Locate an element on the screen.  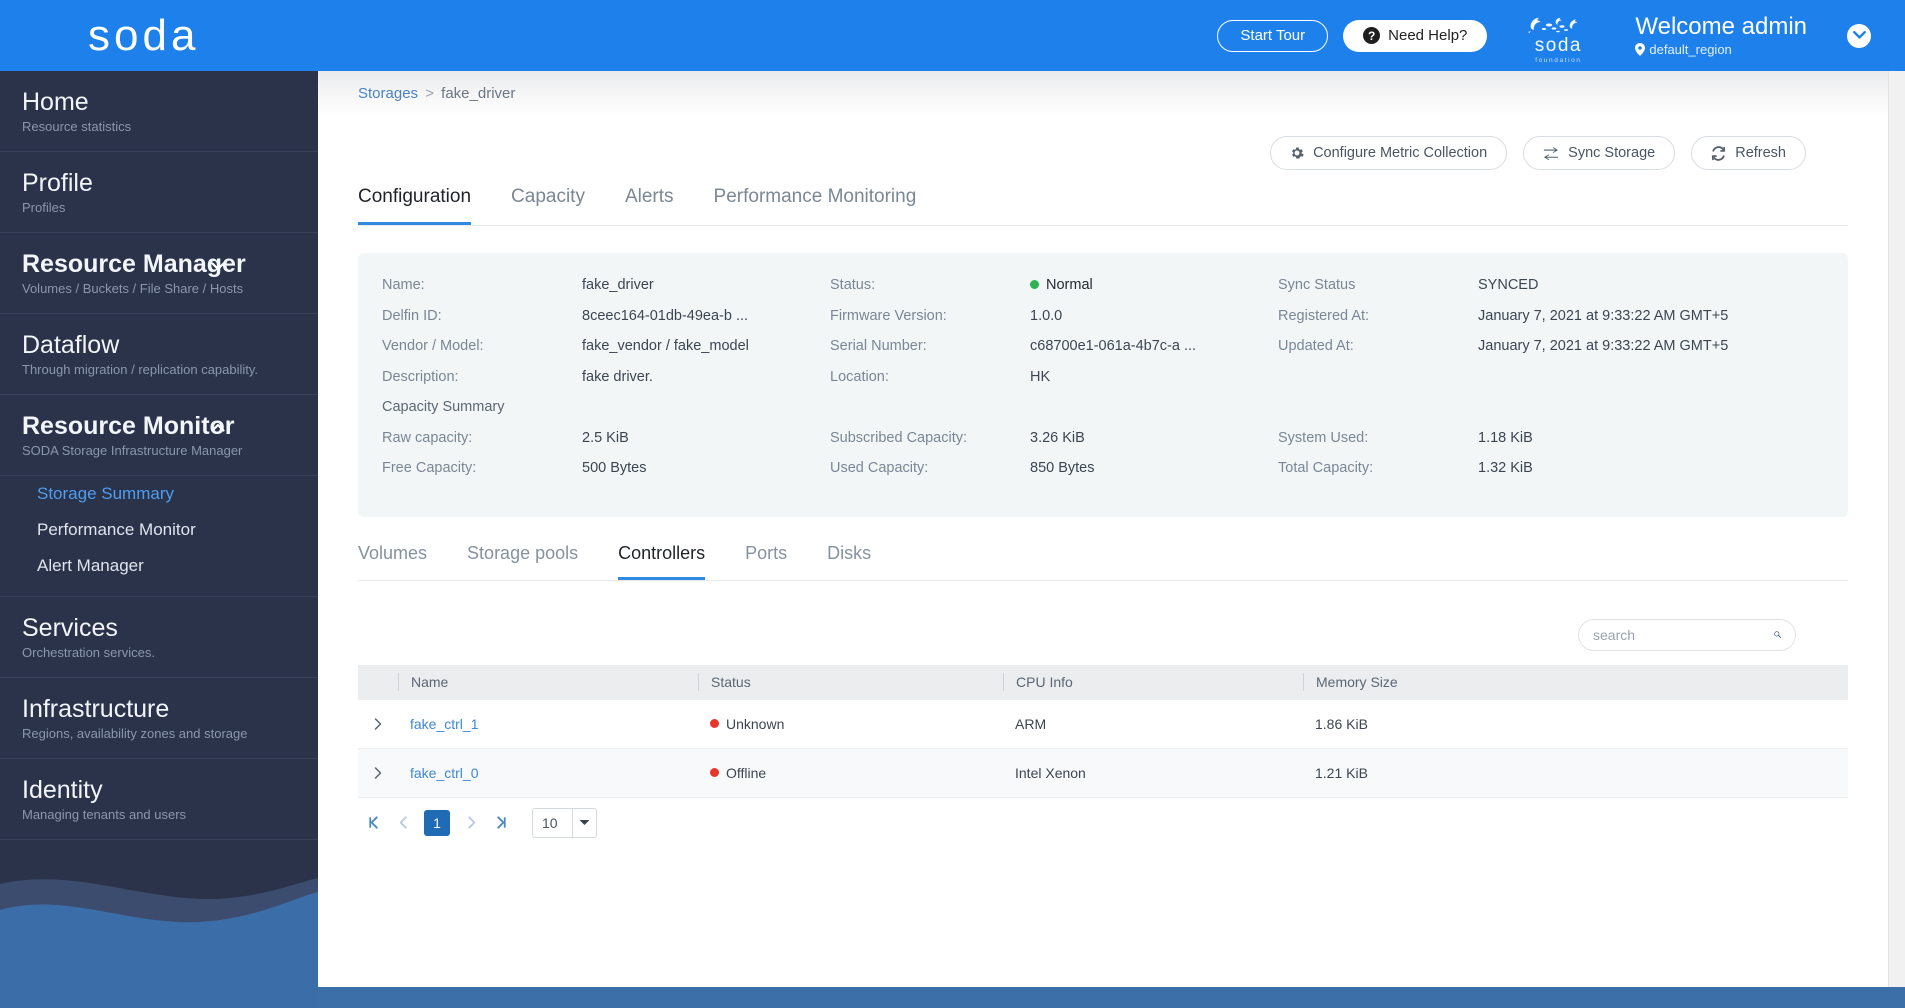
search-box is located at coordinates (1687, 634).